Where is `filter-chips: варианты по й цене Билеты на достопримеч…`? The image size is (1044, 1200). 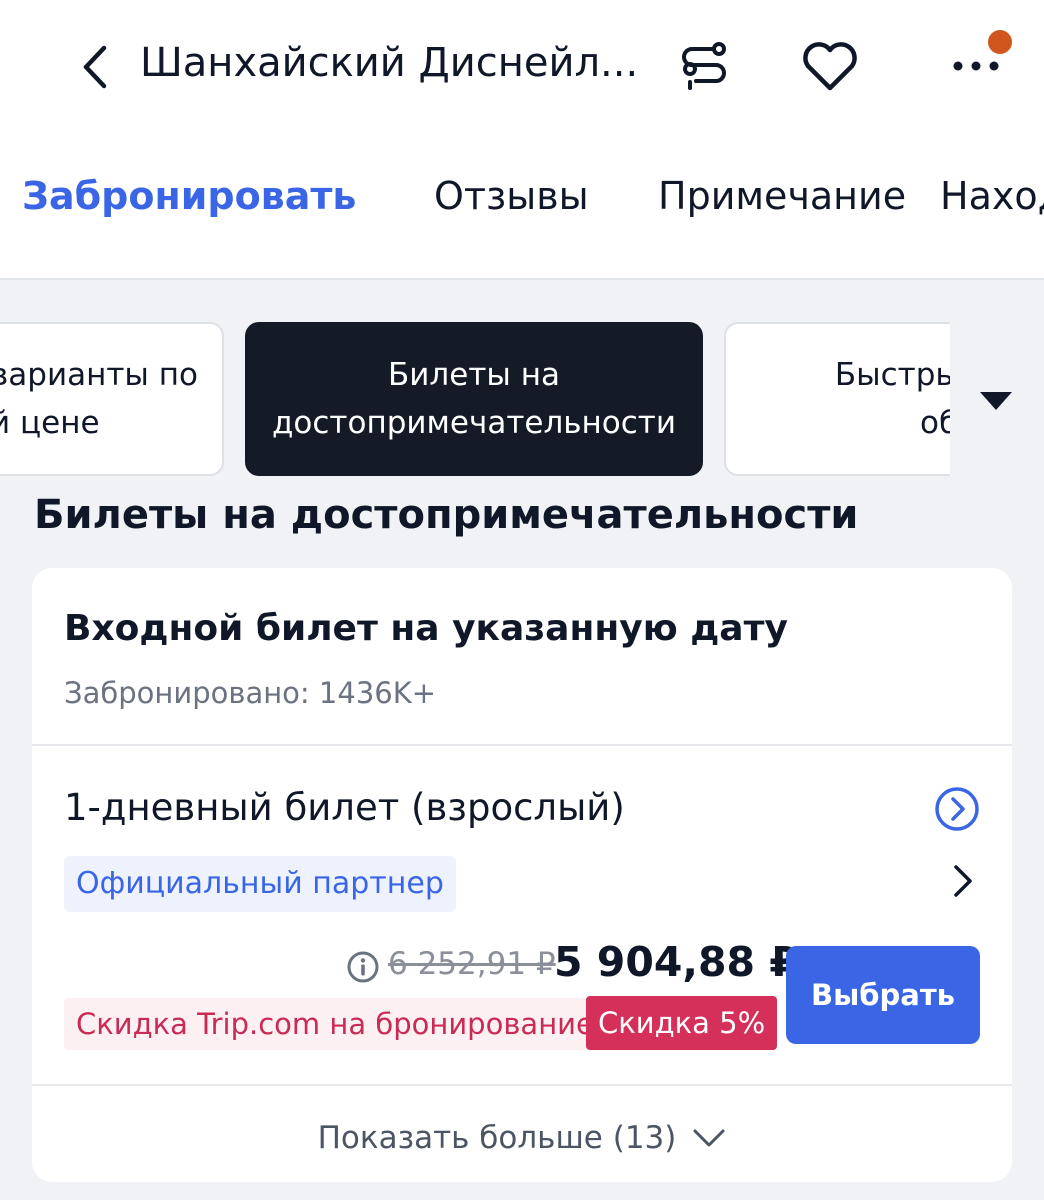 filter-chips: варианты по й цене Билеты на достопримеч… is located at coordinates (475, 401).